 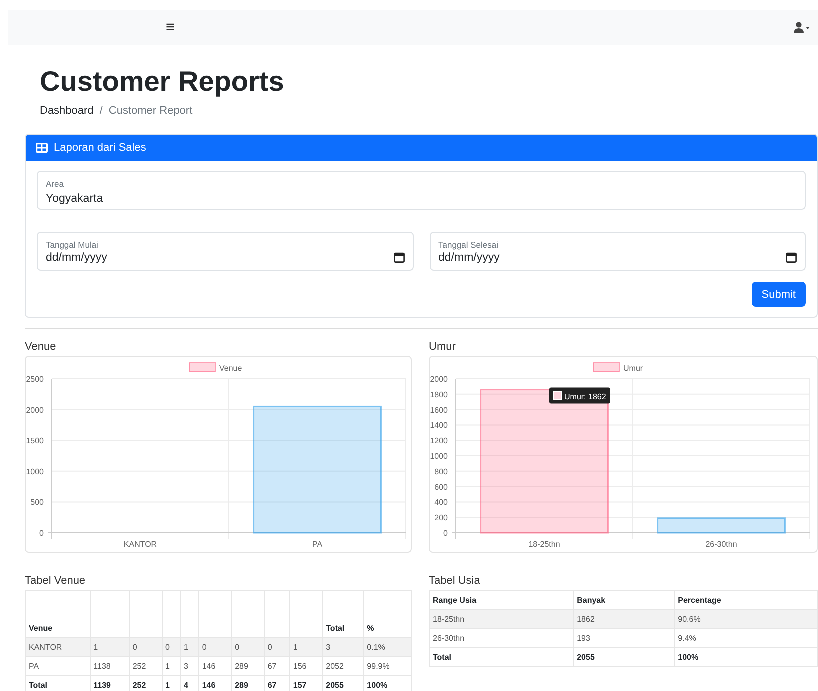 I want to click on column-header: Venue, so click(x=58, y=614).